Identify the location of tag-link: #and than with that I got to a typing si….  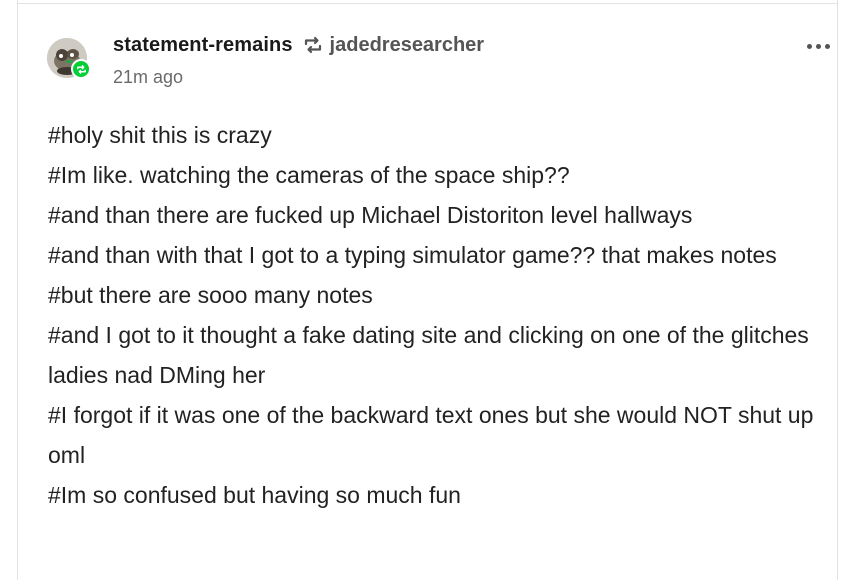
(433, 255).